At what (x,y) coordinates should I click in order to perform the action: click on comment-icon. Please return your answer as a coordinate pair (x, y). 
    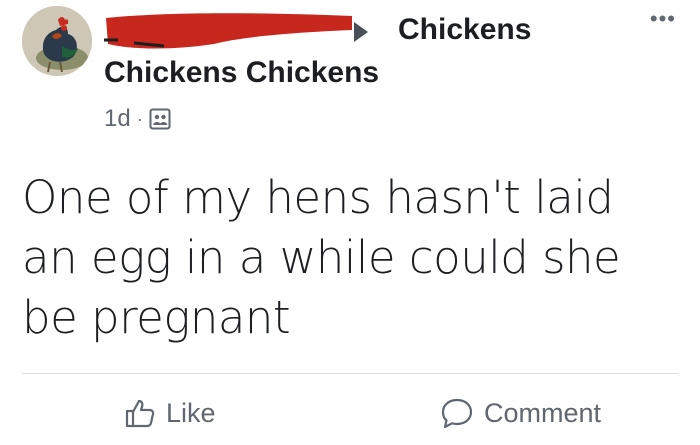
    Looking at the image, I should click on (457, 413).